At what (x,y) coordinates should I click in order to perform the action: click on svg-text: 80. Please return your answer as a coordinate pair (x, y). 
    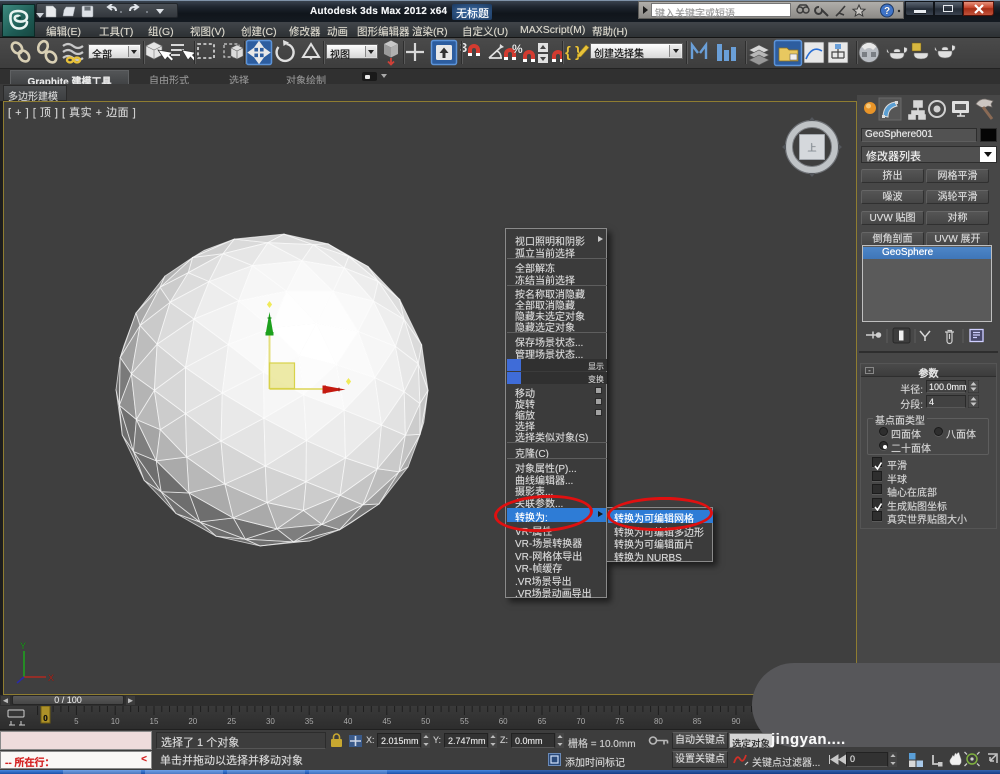
    Looking at the image, I should click on (658, 721).